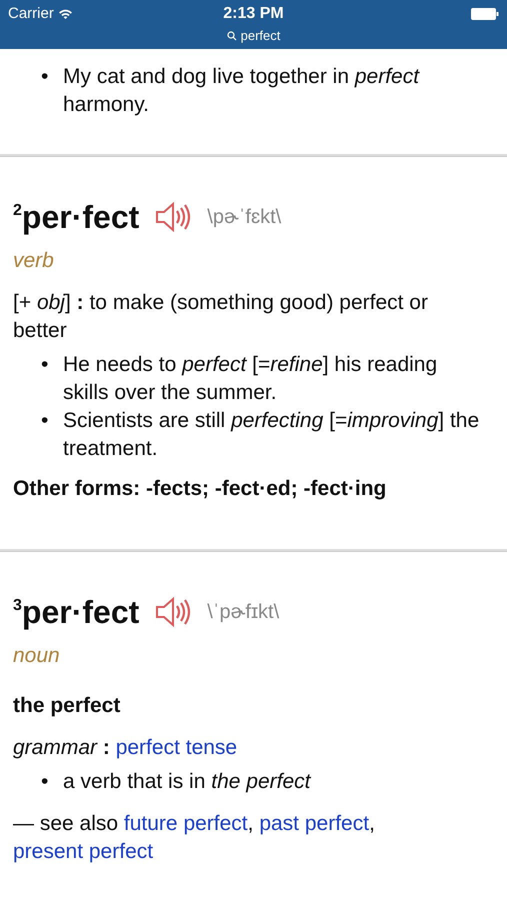 The height and width of the screenshot is (900, 507). What do you see at coordinates (253, 14) in the screenshot?
I see `status-time: 2:13 PM` at bounding box center [253, 14].